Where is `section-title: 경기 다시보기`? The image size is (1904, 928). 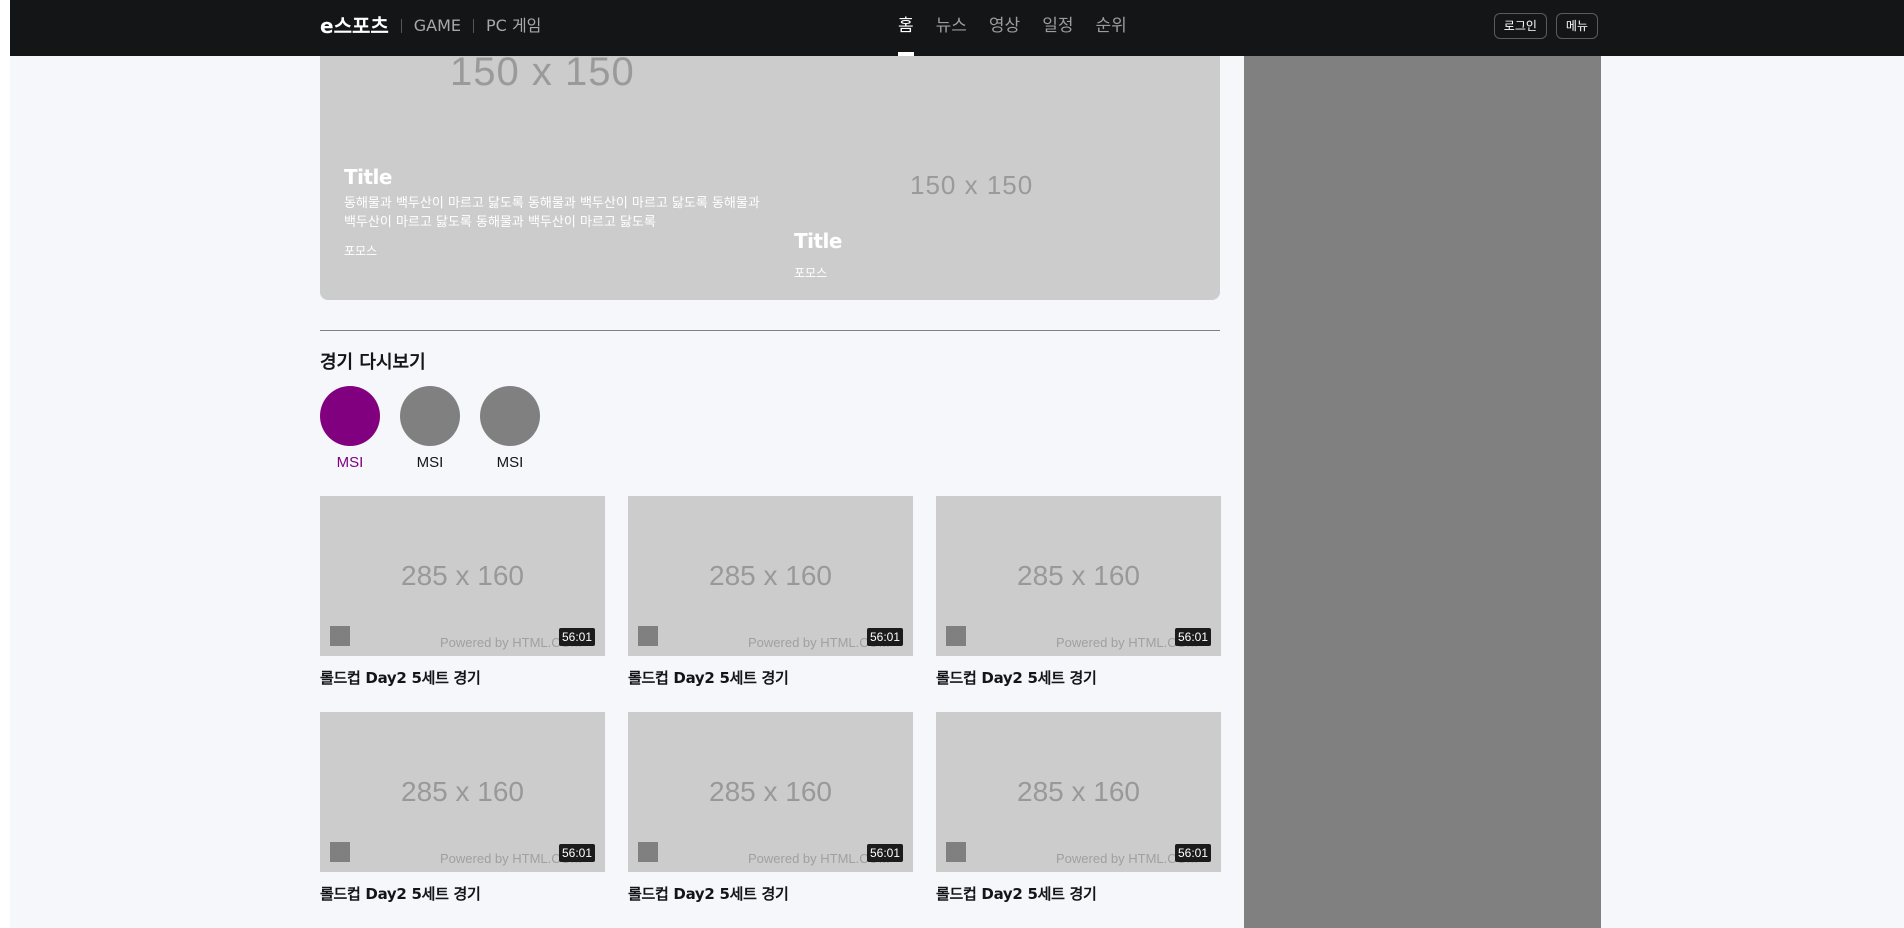
section-title: 경기 다시보기 is located at coordinates (373, 362).